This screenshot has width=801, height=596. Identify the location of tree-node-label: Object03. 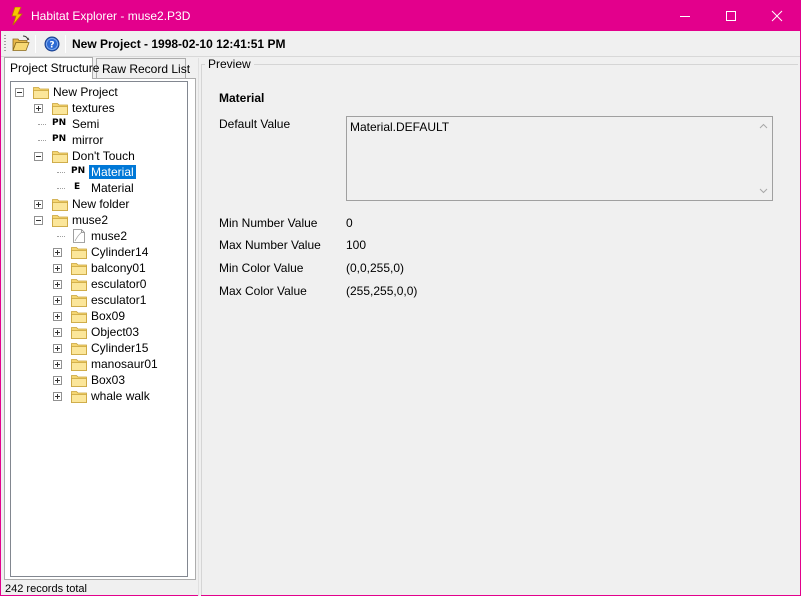
(115, 332).